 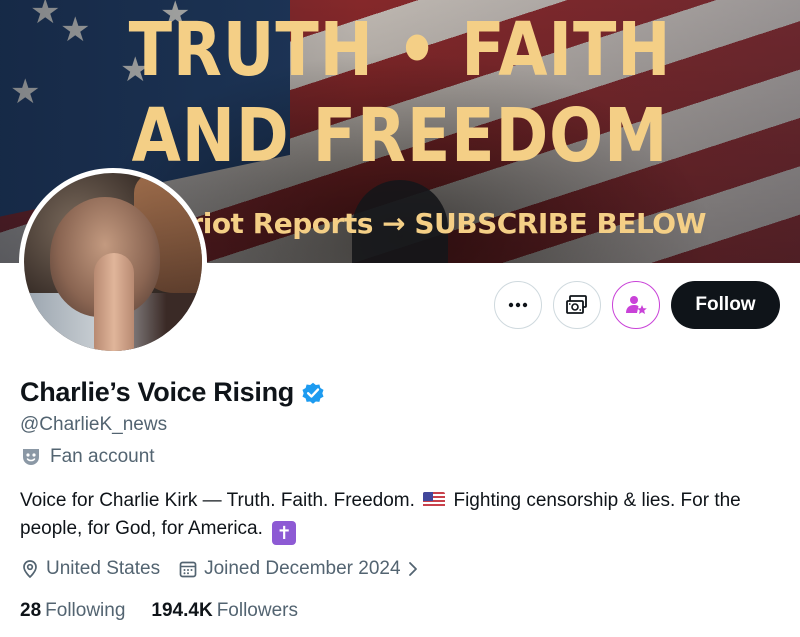 What do you see at coordinates (94, 424) in the screenshot?
I see `profile-handle: @CharlieK_news` at bounding box center [94, 424].